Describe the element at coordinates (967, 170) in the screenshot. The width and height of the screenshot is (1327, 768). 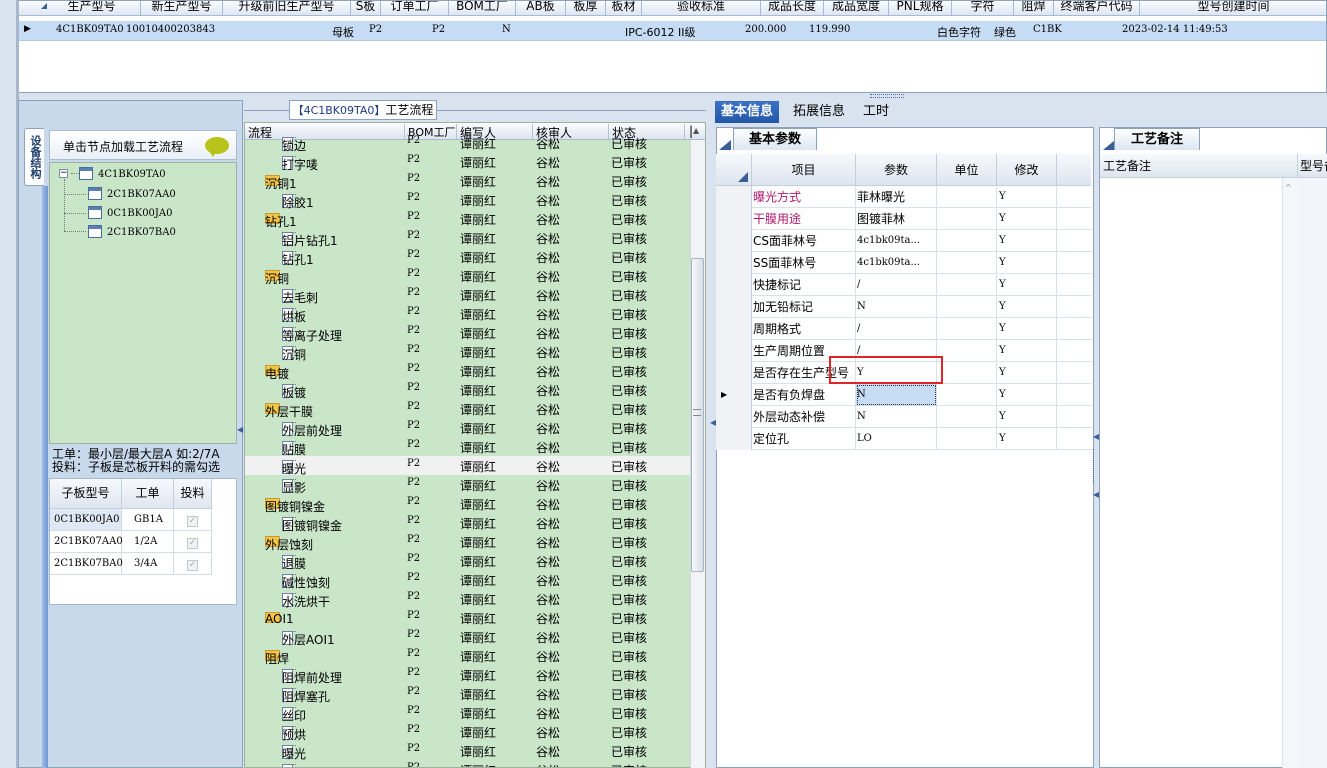
I see `col-unit: 单位` at that location.